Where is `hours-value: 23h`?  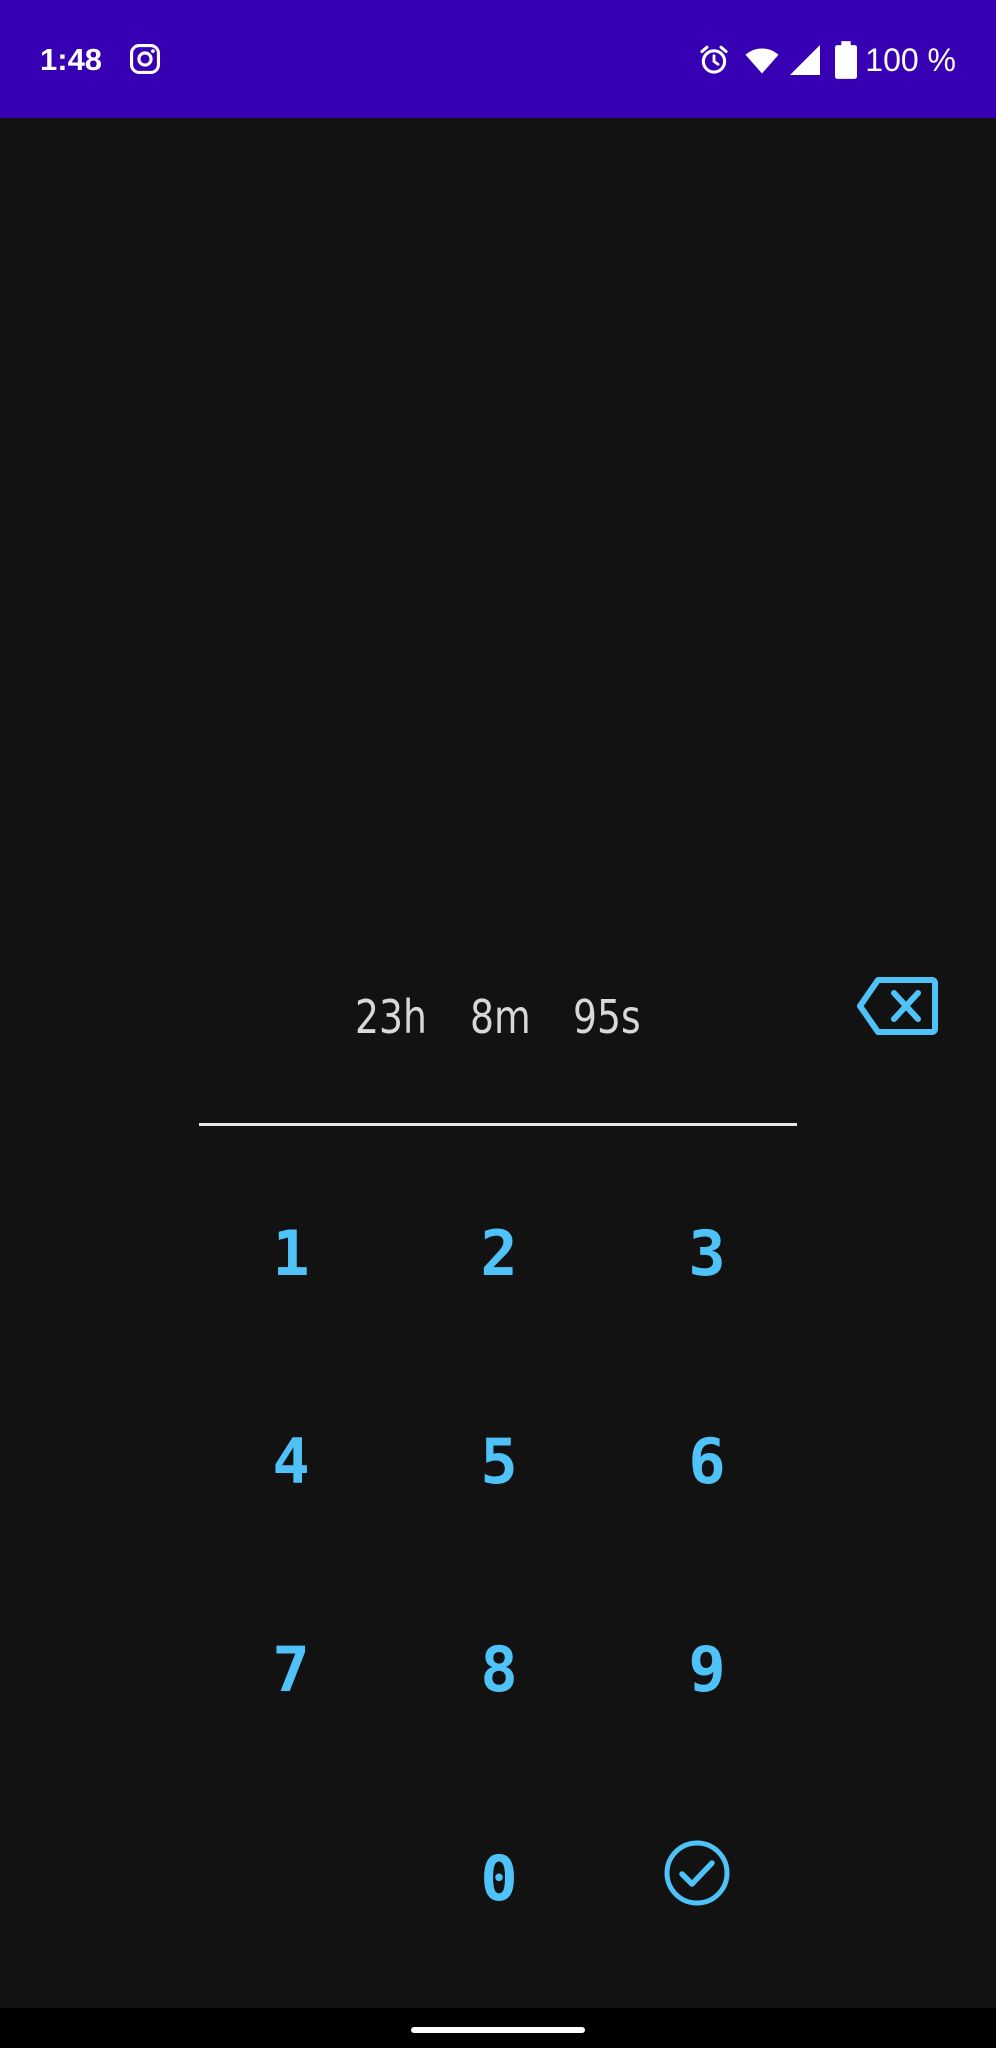 hours-value: 23h is located at coordinates (391, 1017).